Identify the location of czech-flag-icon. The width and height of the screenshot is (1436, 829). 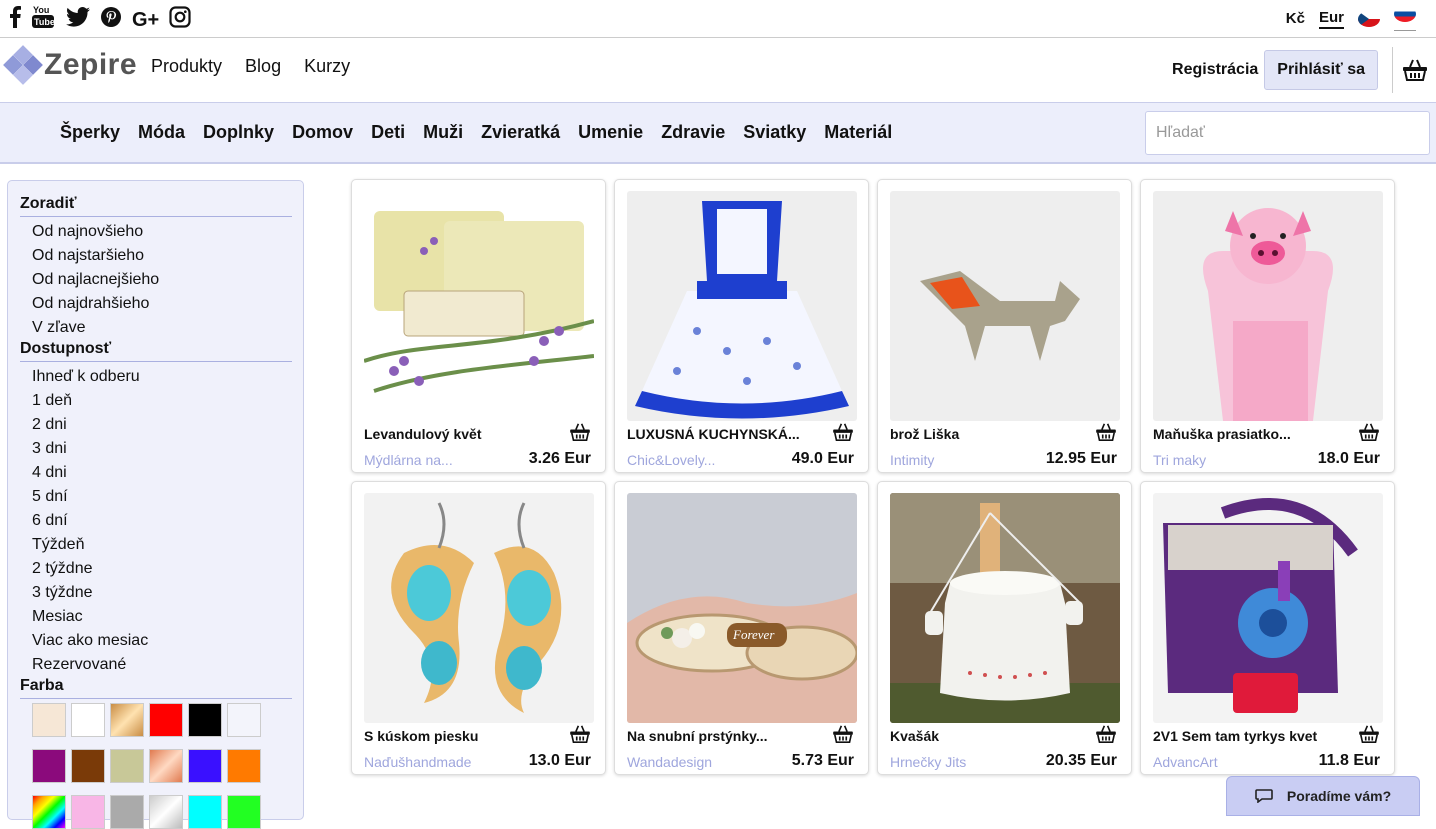
(1369, 18).